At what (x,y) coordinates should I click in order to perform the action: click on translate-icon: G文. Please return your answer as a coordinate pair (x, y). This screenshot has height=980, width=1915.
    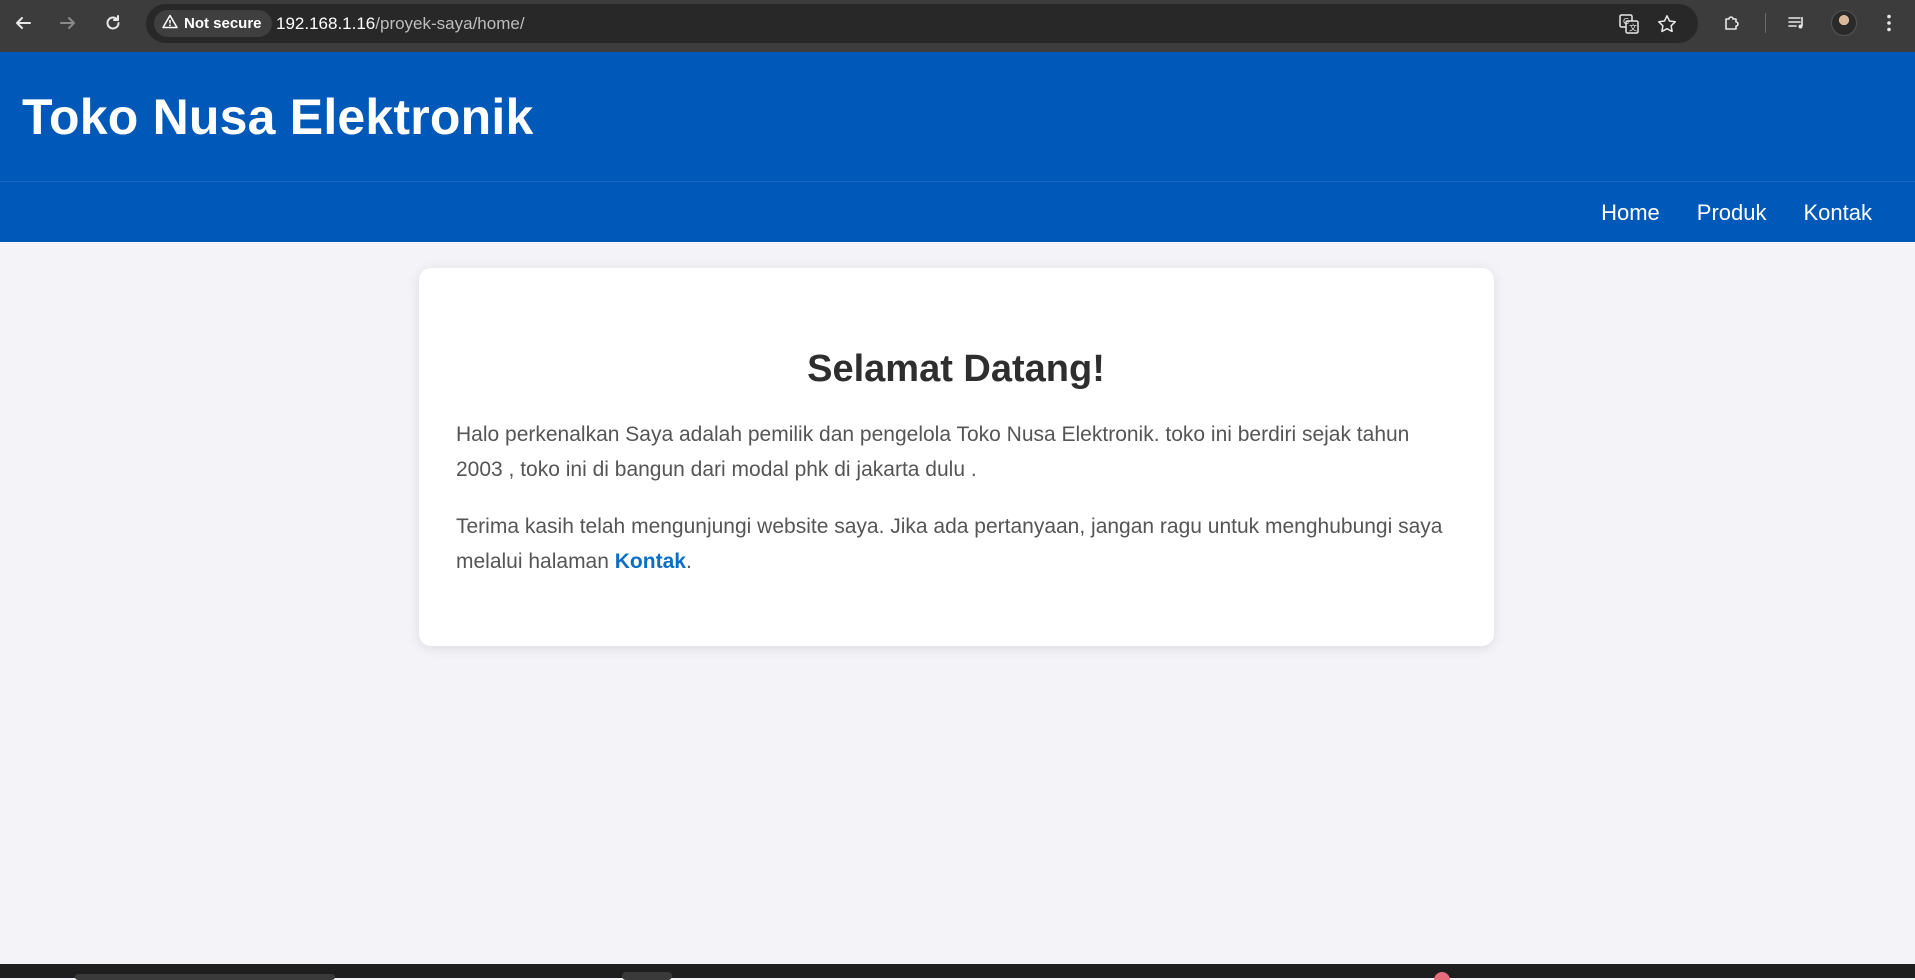
    Looking at the image, I should click on (1629, 24).